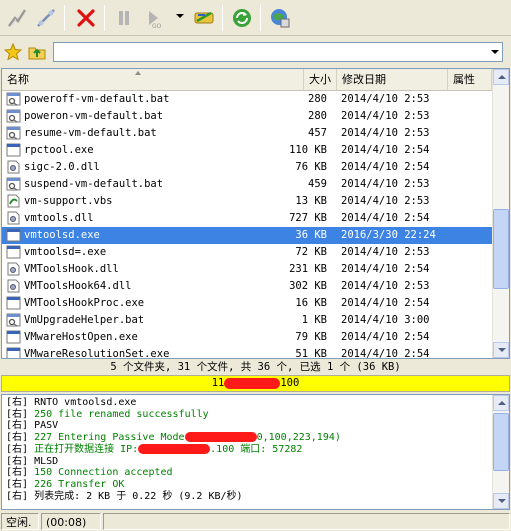 The height and width of the screenshot is (531, 511). I want to click on file-size: 76 KB, so click(311, 167).